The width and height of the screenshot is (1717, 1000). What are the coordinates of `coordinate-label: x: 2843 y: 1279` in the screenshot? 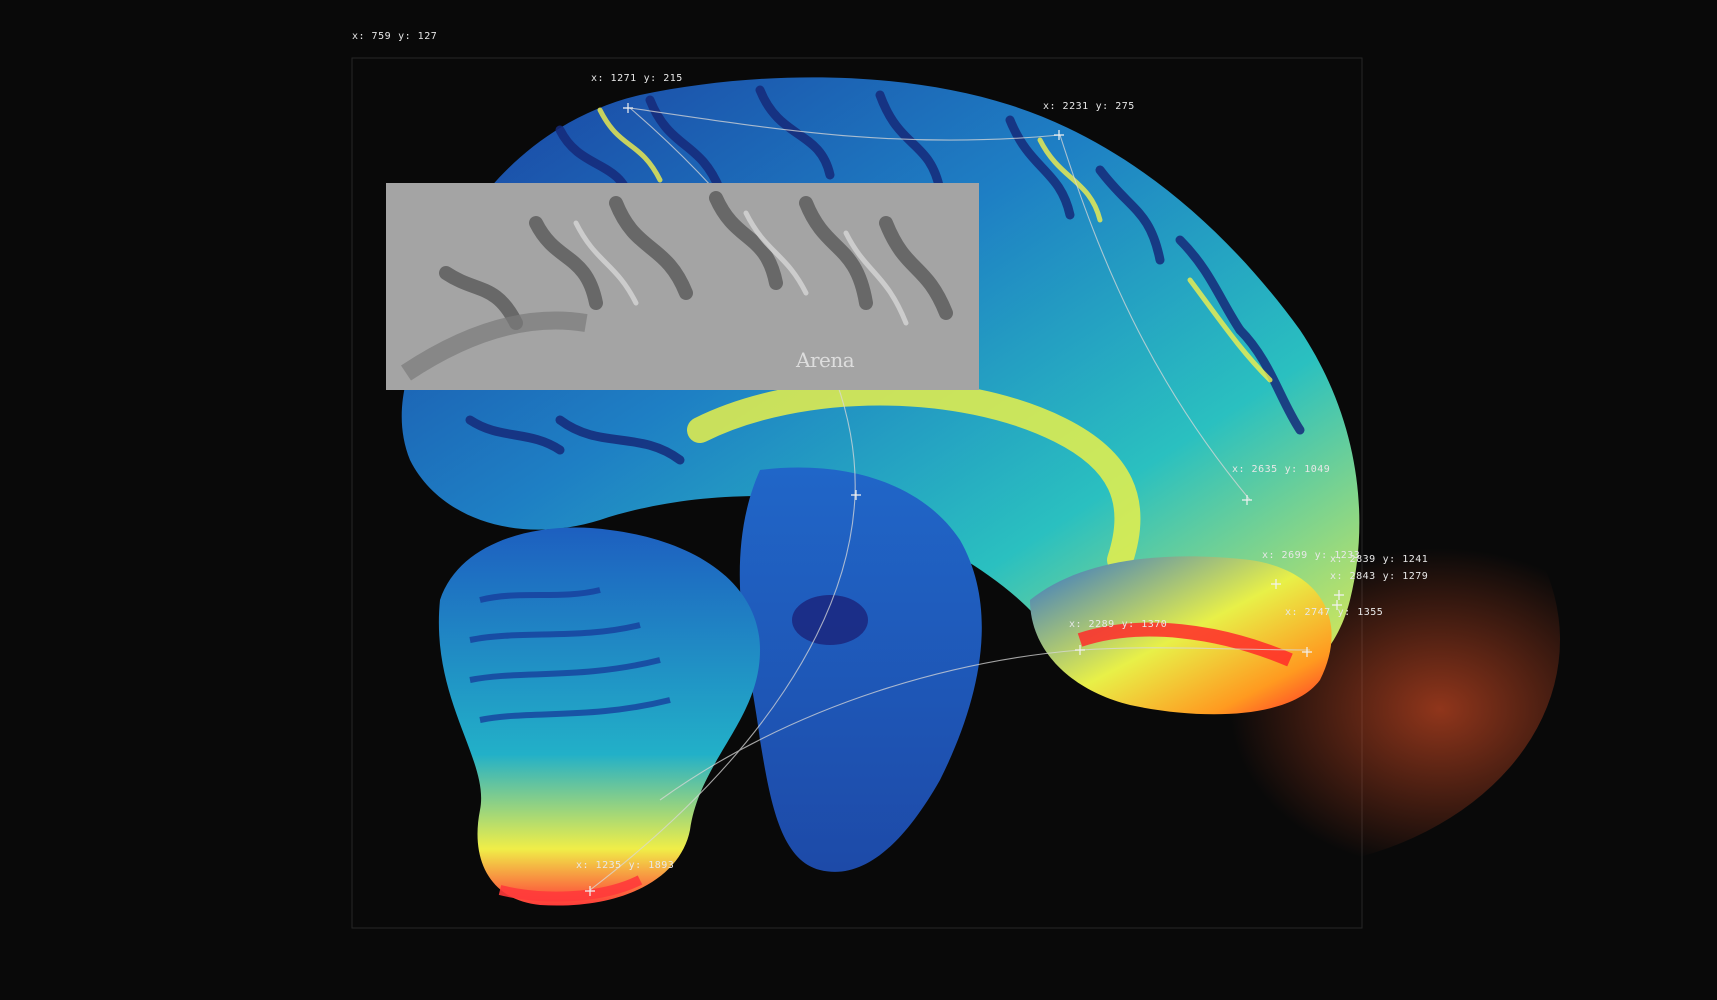 It's located at (1382, 576).